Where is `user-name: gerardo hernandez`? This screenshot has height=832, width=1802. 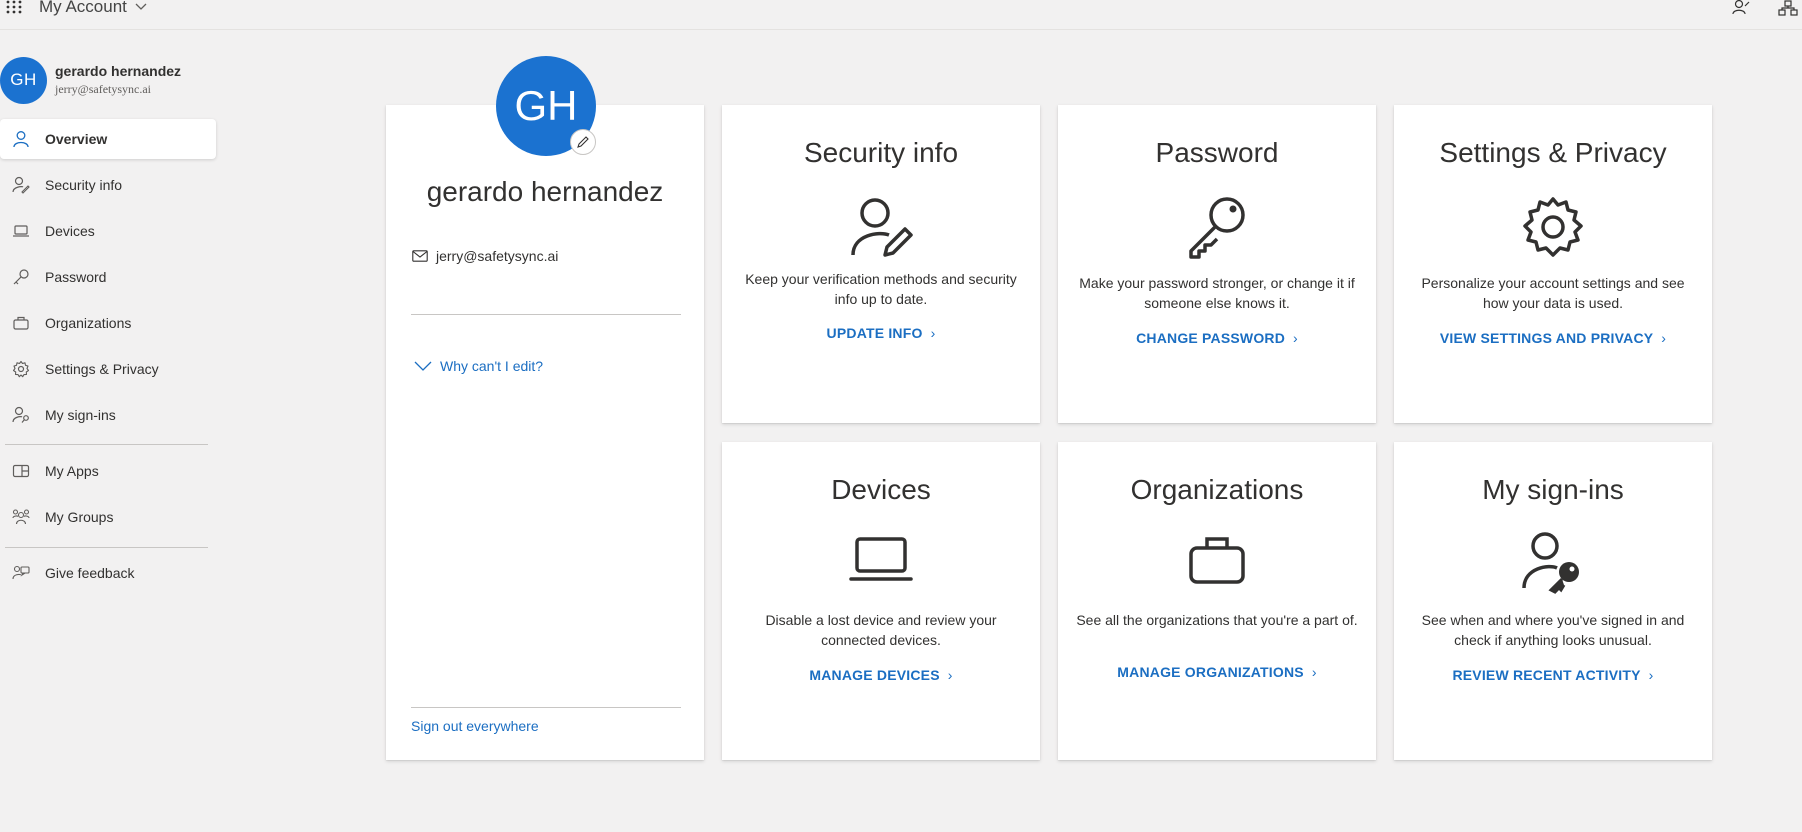
user-name: gerardo hernandez is located at coordinates (118, 71).